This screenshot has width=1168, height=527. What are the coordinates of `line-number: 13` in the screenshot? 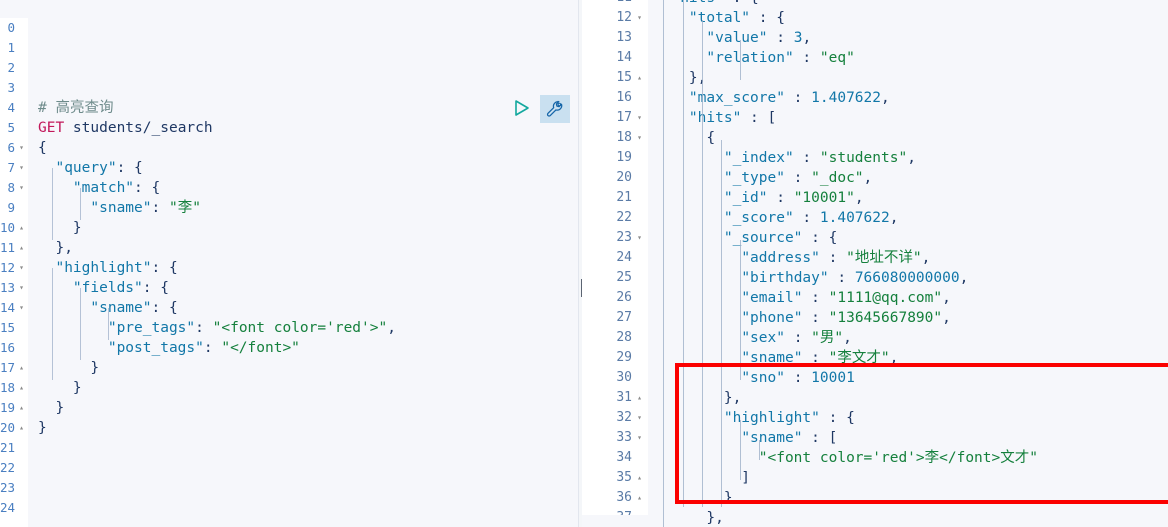 It's located at (615, 38).